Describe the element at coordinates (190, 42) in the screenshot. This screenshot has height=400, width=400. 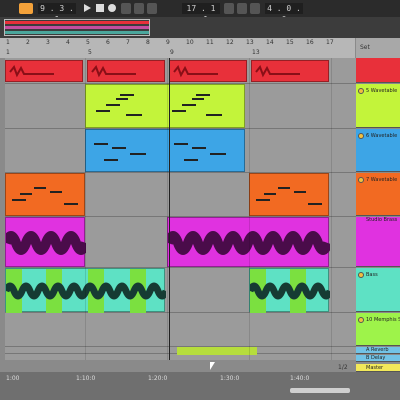
I see `ruler-tick: 10` at that location.